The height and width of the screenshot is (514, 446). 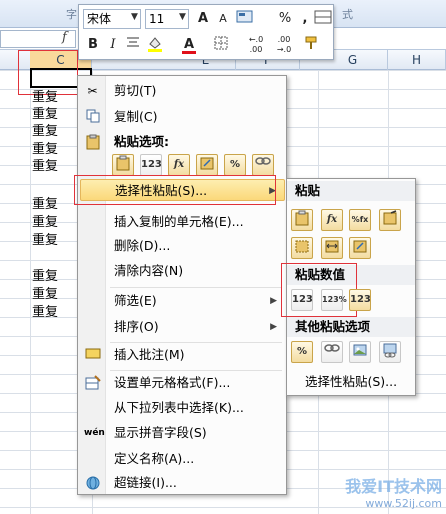 I want to click on menu-item-label: 粘贴选项:, so click(x=141, y=141).